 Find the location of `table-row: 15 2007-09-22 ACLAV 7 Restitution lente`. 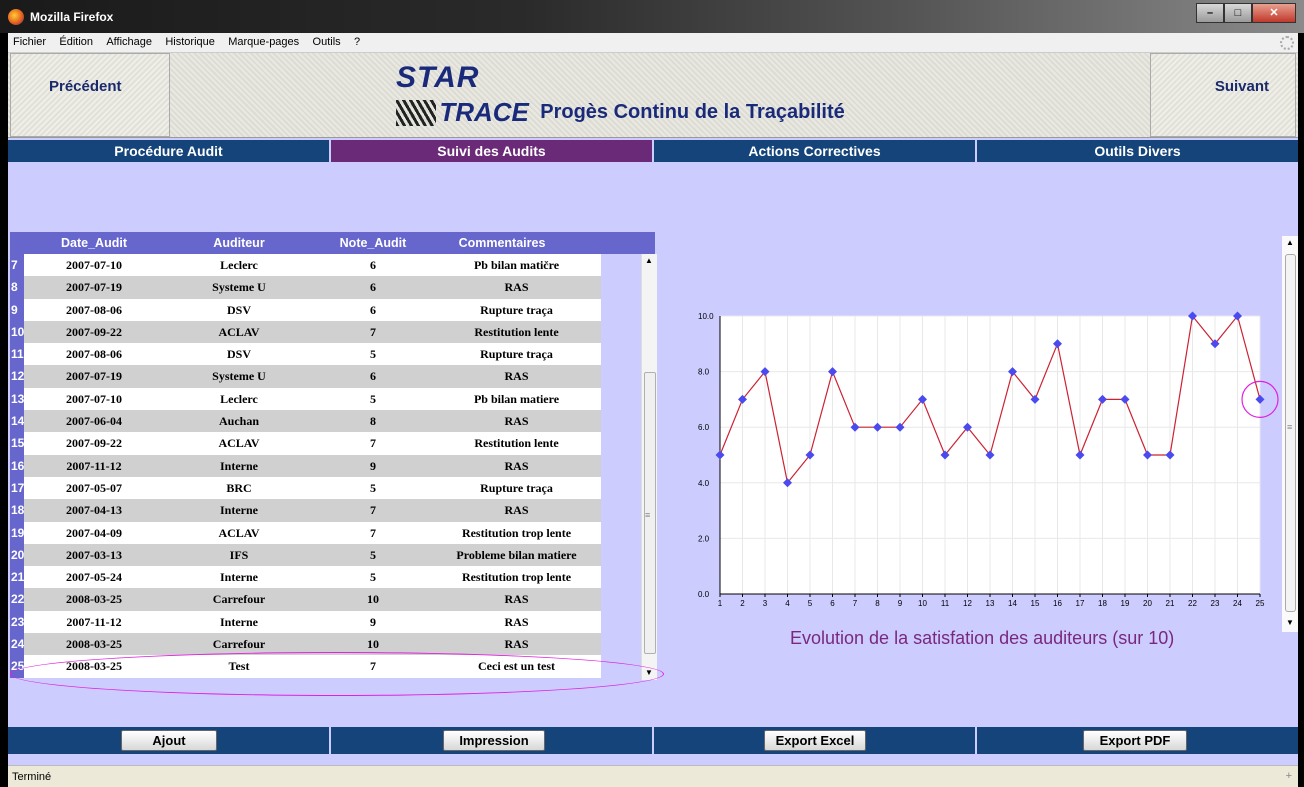

table-row: 15 2007-09-22 ACLAV 7 Restitution lente is located at coordinates (332, 443).